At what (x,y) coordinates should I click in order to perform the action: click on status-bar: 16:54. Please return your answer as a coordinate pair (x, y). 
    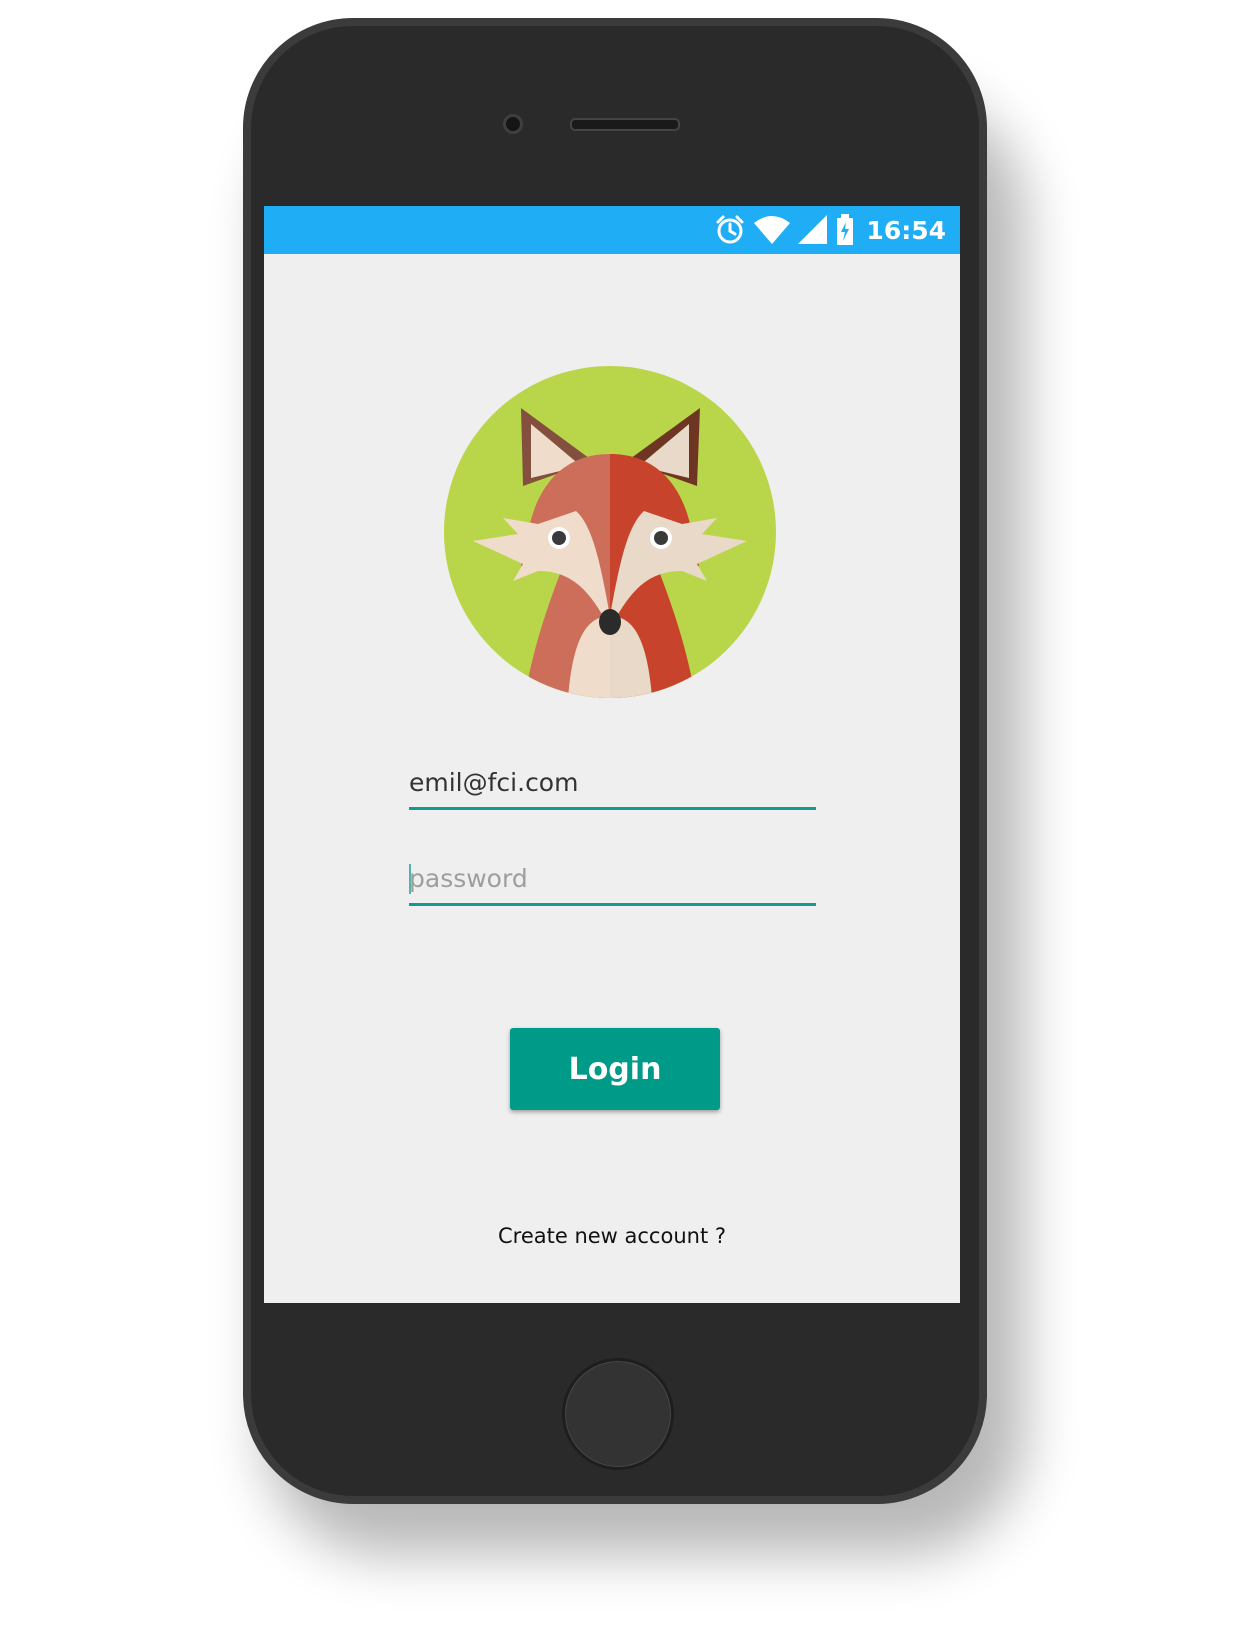
    Looking at the image, I should click on (612, 230).